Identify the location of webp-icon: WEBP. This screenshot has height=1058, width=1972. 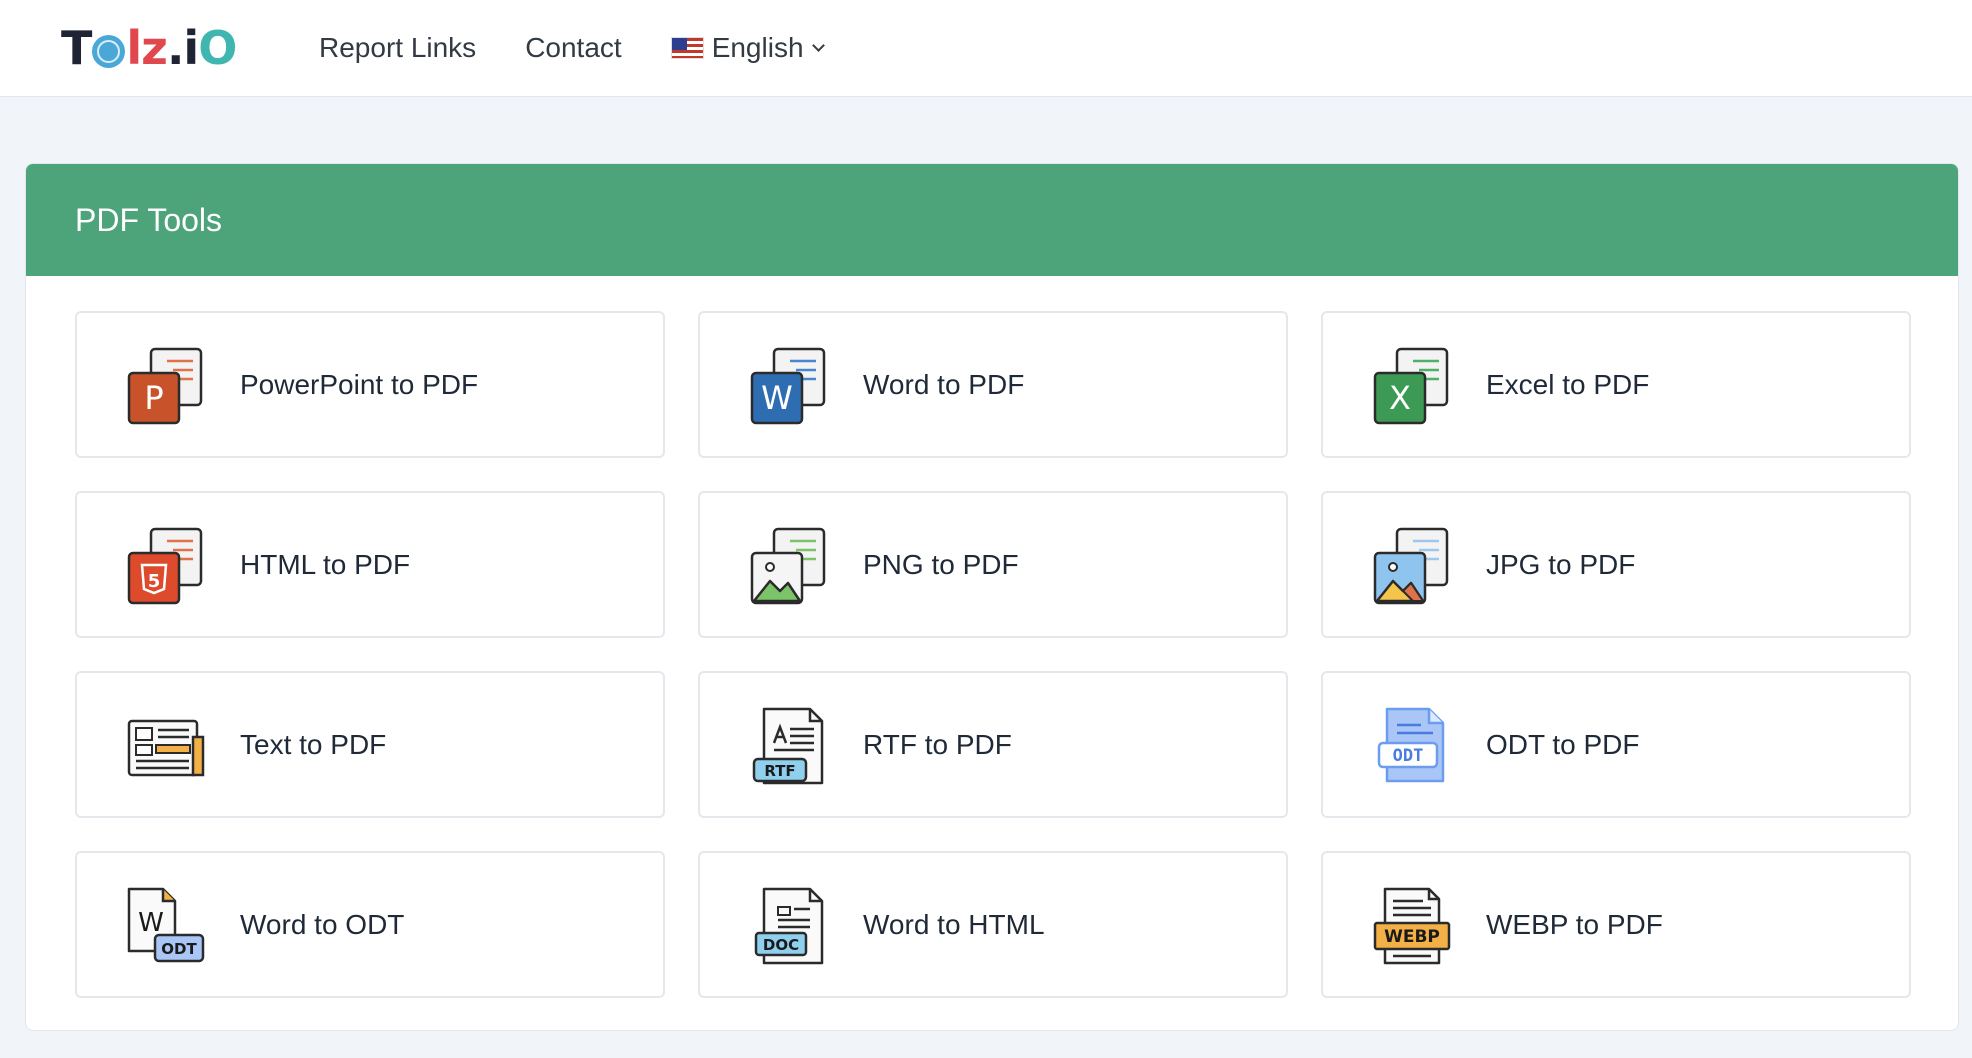
(1412, 925).